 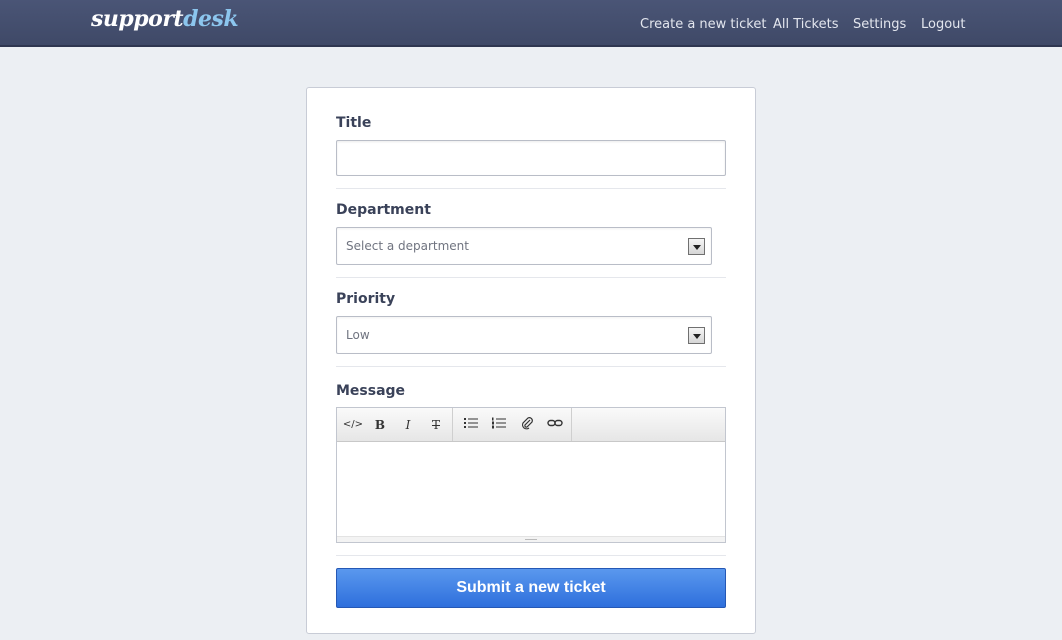 What do you see at coordinates (531, 489) in the screenshot?
I see `message-textarea` at bounding box center [531, 489].